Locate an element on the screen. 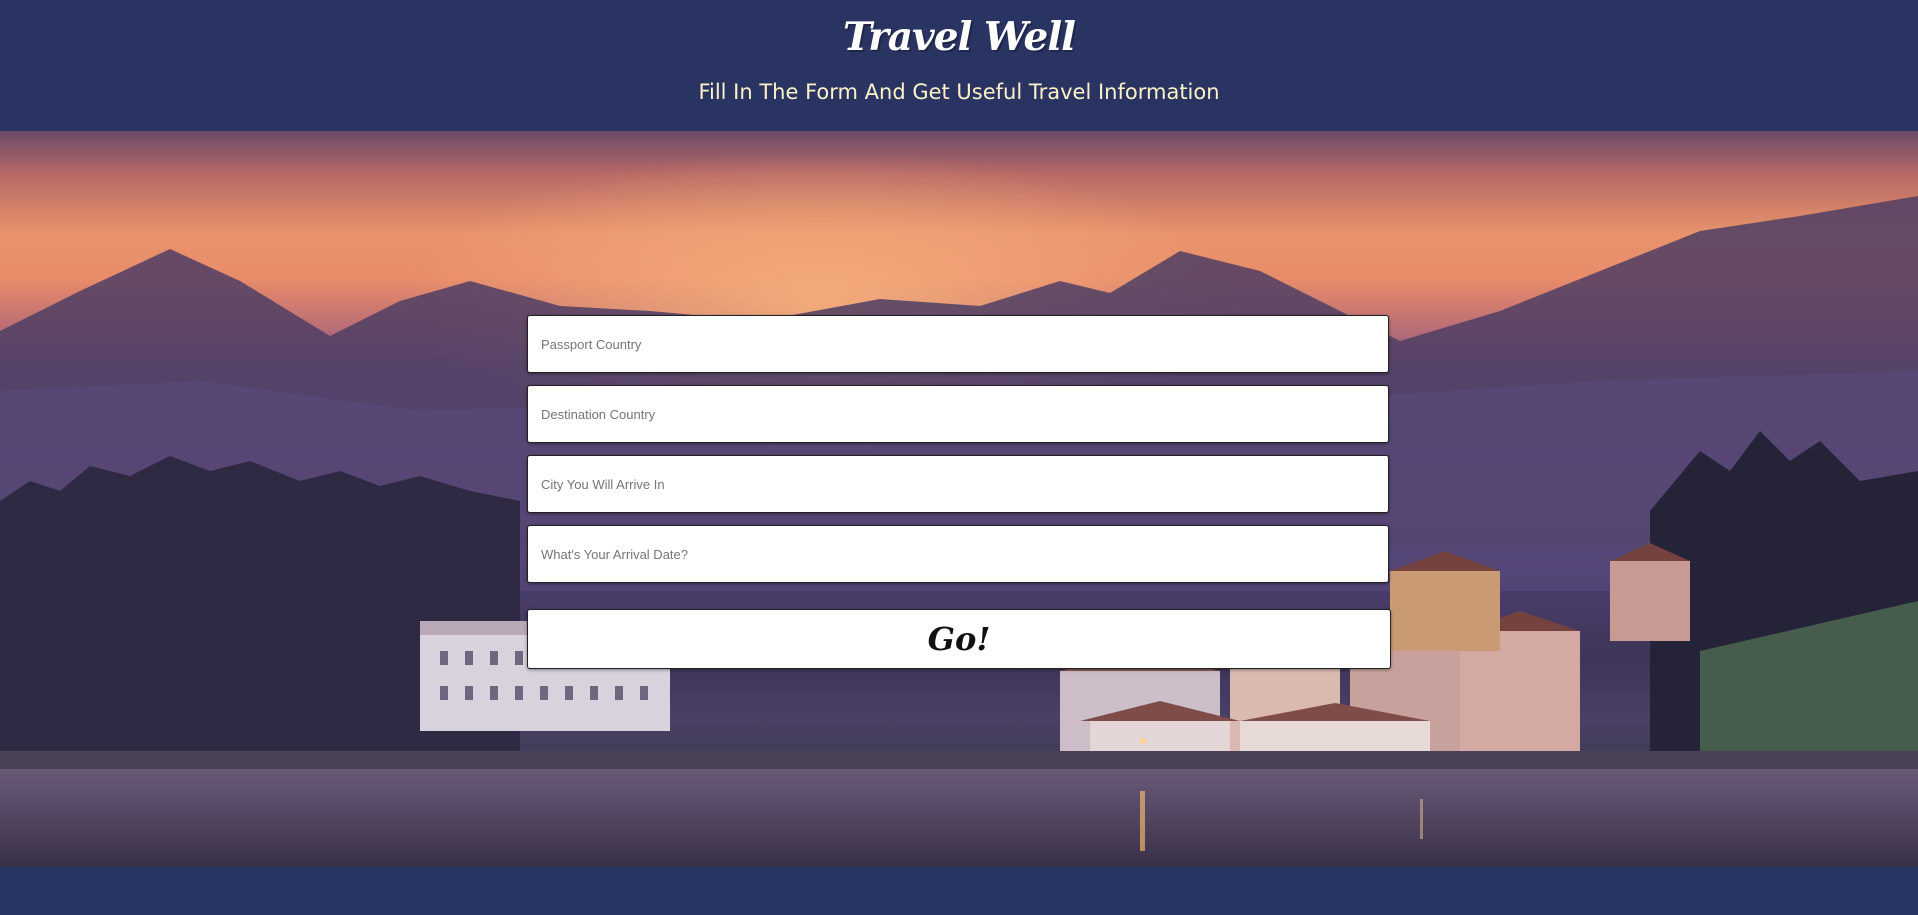 The height and width of the screenshot is (915, 1918). passport-country-input is located at coordinates (958, 344).